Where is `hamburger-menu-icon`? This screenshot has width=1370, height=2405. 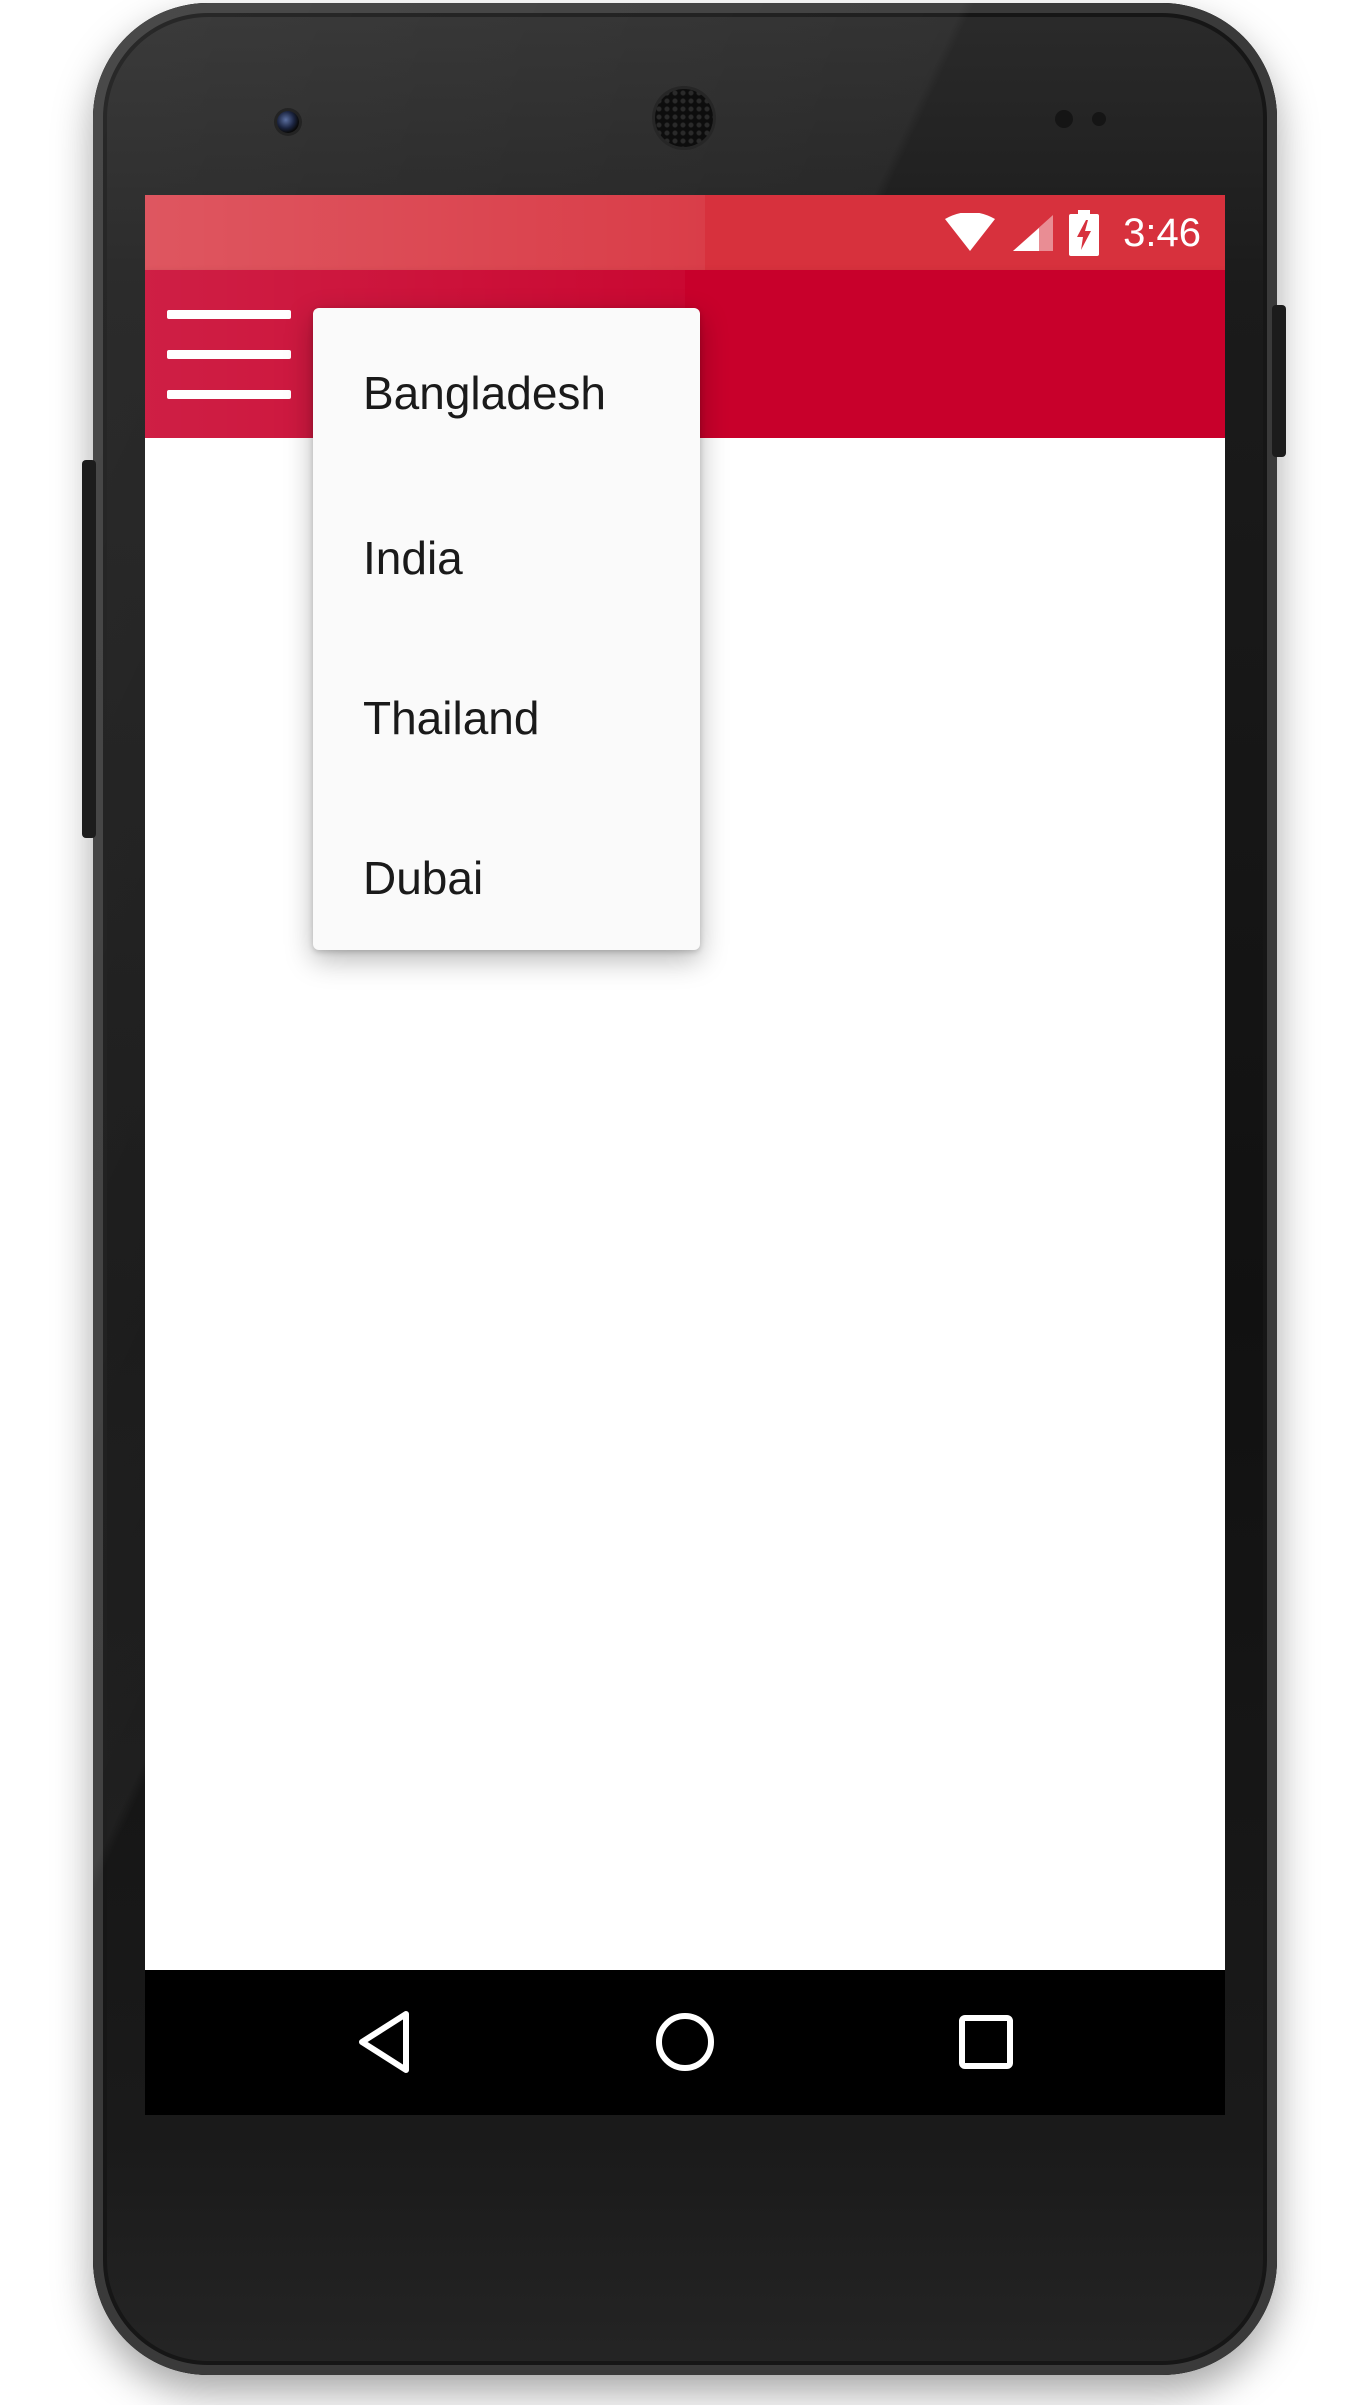 hamburger-menu-icon is located at coordinates (229, 355).